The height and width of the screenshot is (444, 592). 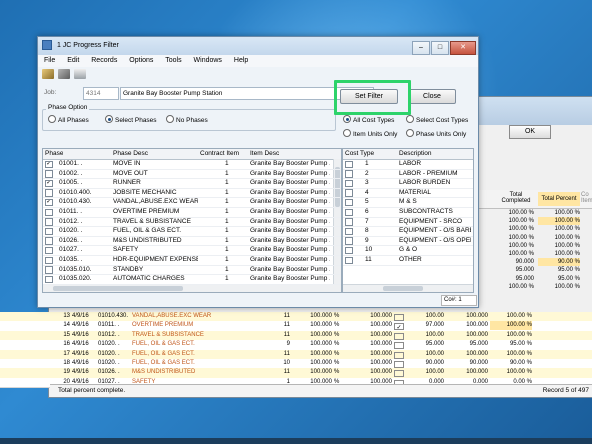 I want to click on radio-no-phases: No Phases, so click(x=187, y=119).